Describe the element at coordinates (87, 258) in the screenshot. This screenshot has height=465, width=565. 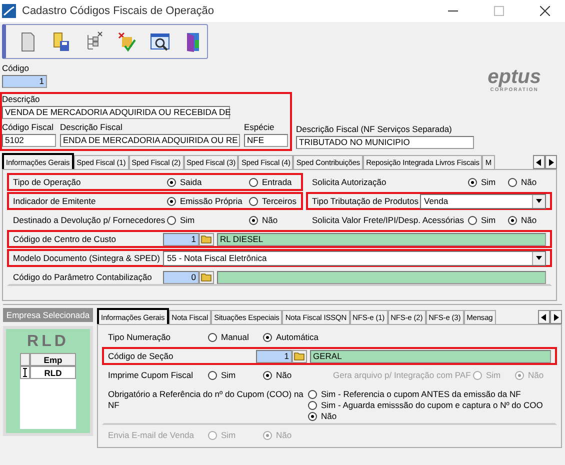
I see `field-label: Modelo Documento (Sintegra & SPED)` at that location.